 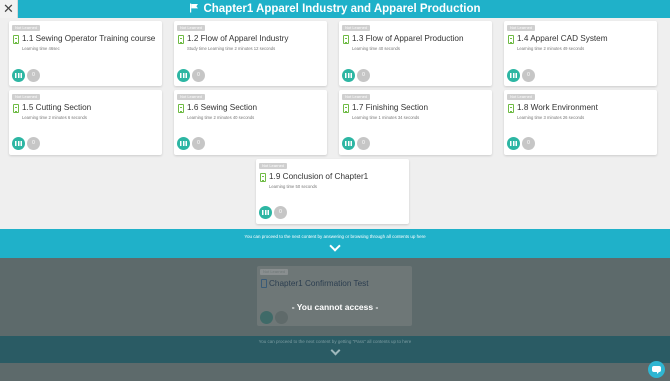 I want to click on lesson-title: 1.1 Sewing Operator Training course, so click(x=91, y=38).